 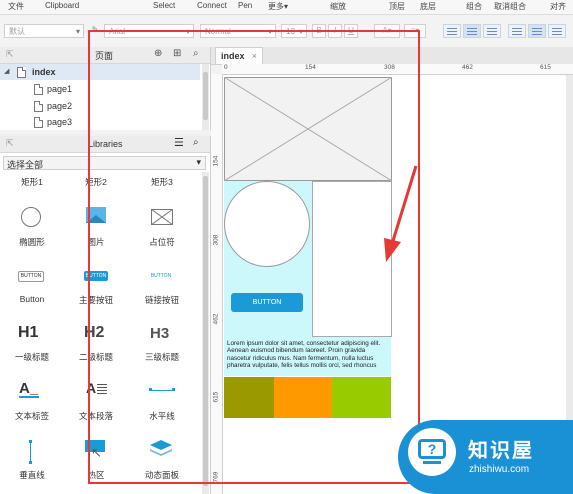 I want to click on library-select-value: 选择全部, so click(x=25, y=165).